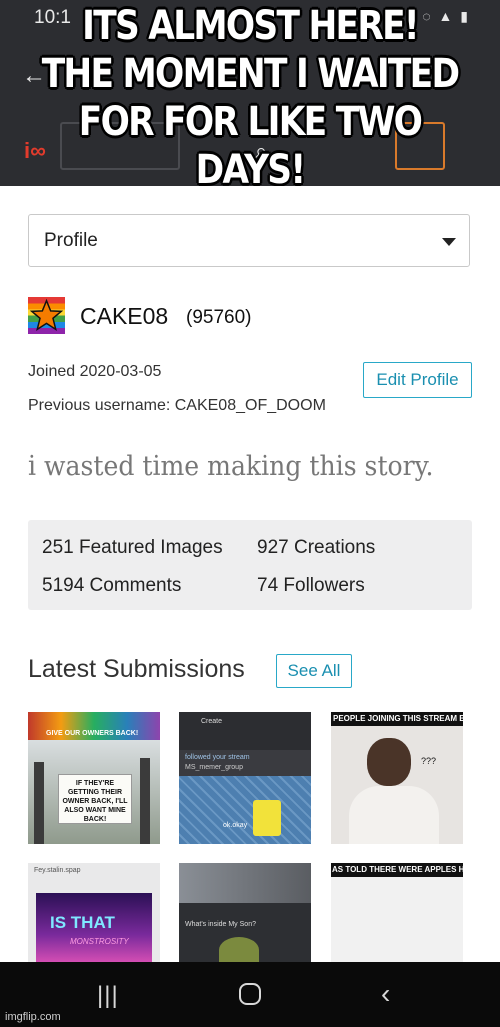 This screenshot has height=1027, width=500. What do you see at coordinates (239, 950) in the screenshot?
I see `ogre-figure` at bounding box center [239, 950].